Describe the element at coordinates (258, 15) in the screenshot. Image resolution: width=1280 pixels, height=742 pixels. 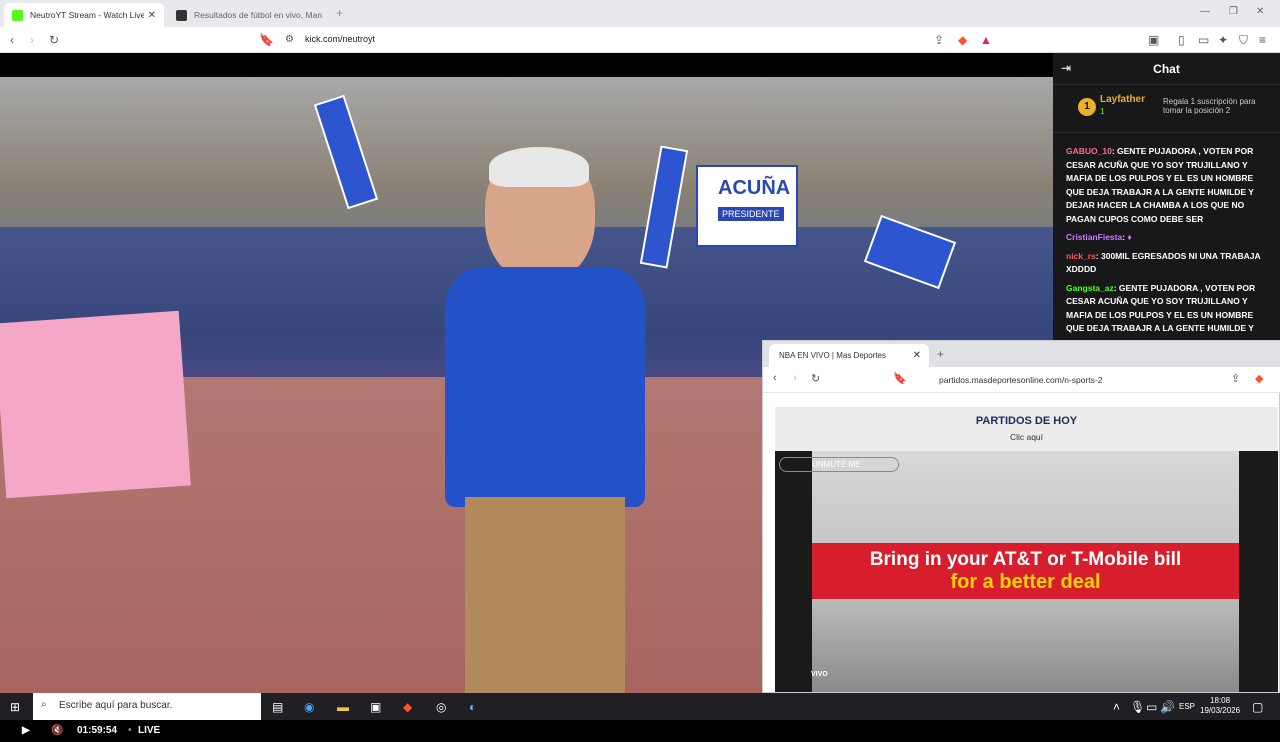
I see `tab-title: Resultados de fútbol en vivo, Marcad` at that location.